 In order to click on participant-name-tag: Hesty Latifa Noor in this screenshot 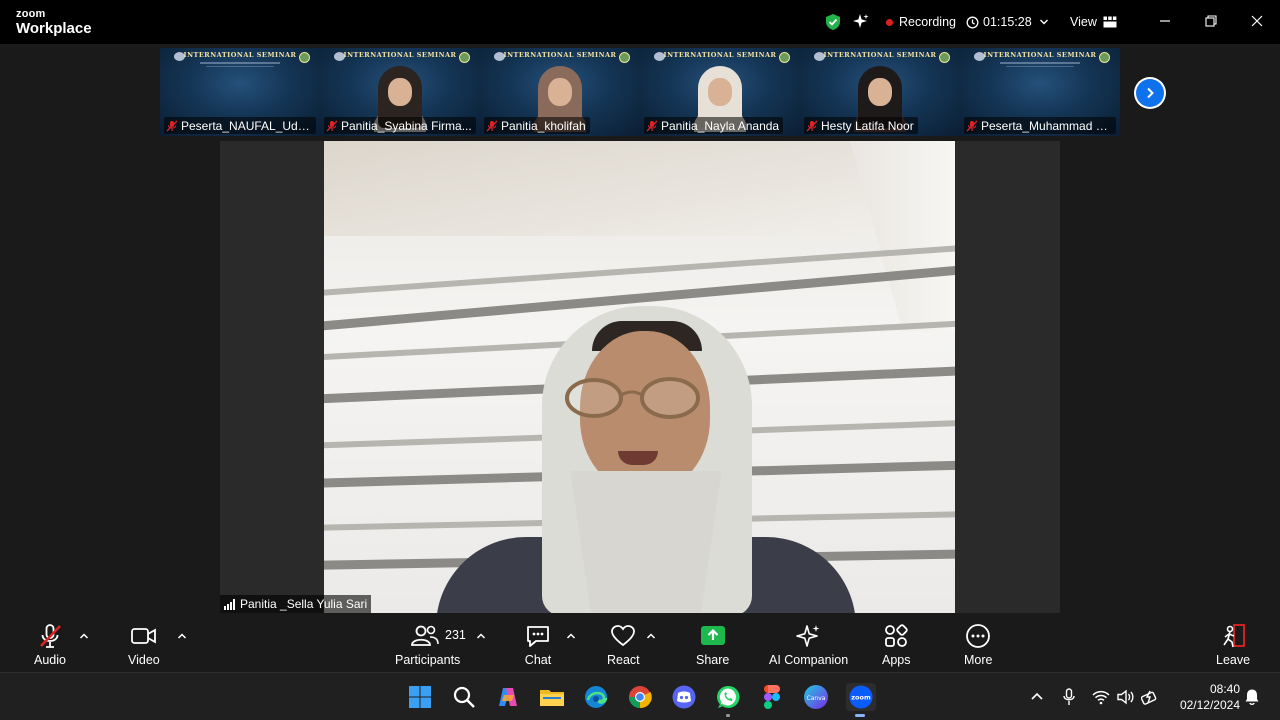, I will do `click(861, 125)`.